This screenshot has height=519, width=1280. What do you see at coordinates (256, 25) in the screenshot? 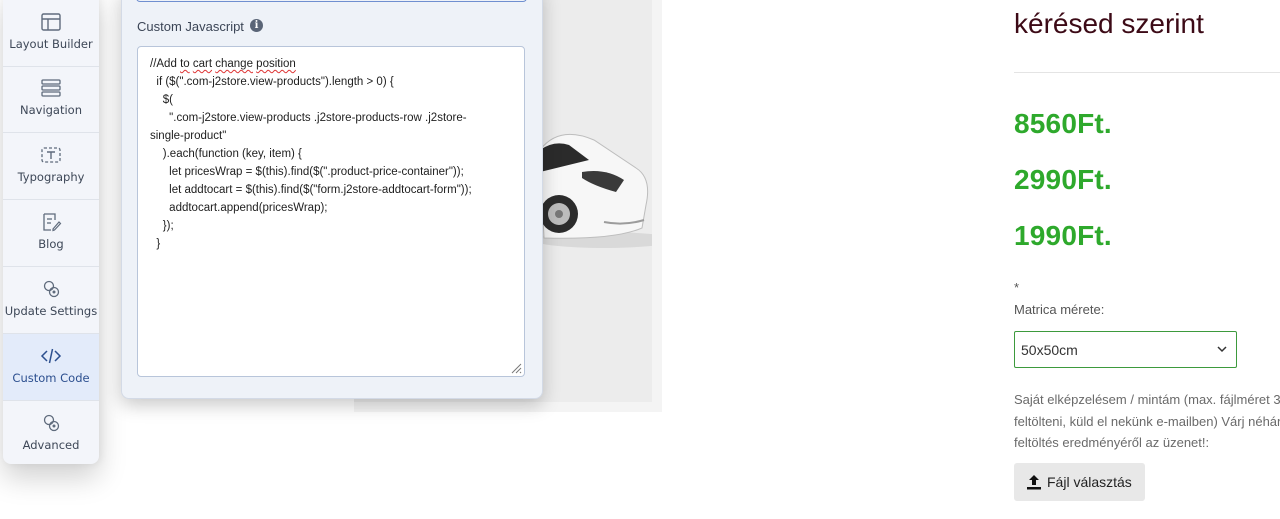
I see `info-icon: i` at bounding box center [256, 25].